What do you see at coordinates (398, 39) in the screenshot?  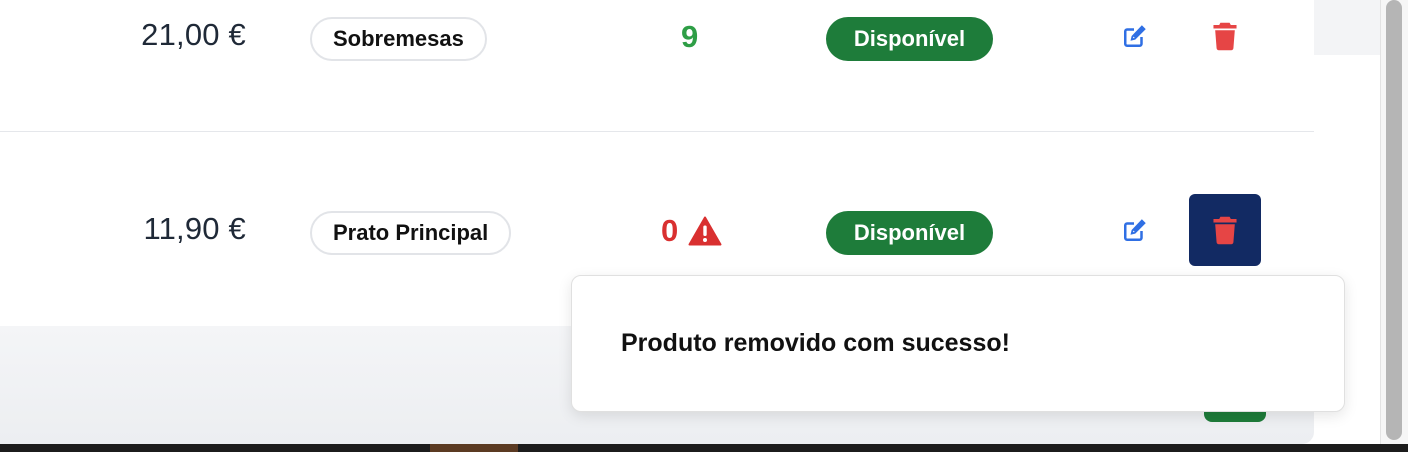 I see `category-badge: Sobremesas` at bounding box center [398, 39].